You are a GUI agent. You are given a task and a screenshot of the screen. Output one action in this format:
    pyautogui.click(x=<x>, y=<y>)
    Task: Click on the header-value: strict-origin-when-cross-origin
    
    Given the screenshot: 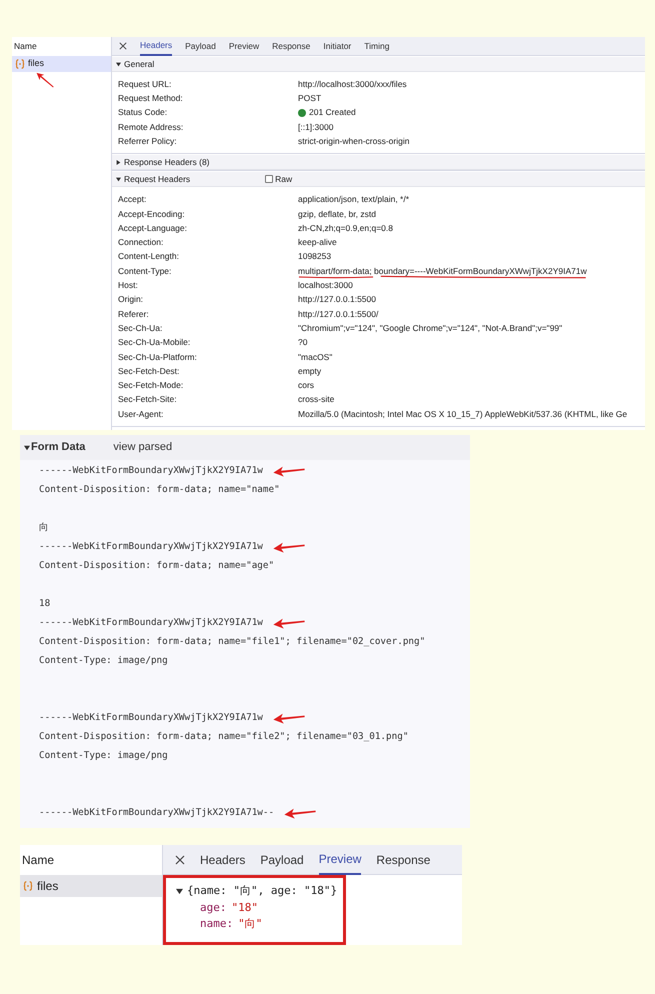 What is the action you would take?
    pyautogui.click(x=354, y=141)
    